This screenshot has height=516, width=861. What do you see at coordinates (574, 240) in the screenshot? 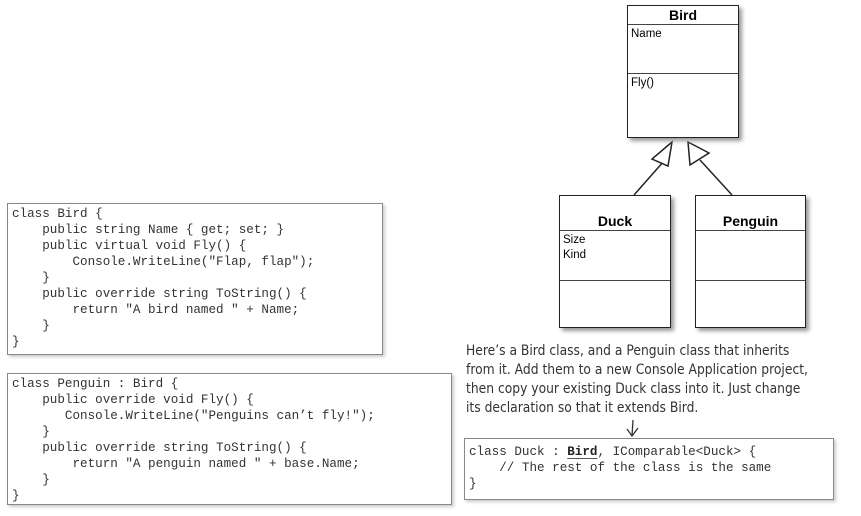
I see `attribute-size: Size` at bounding box center [574, 240].